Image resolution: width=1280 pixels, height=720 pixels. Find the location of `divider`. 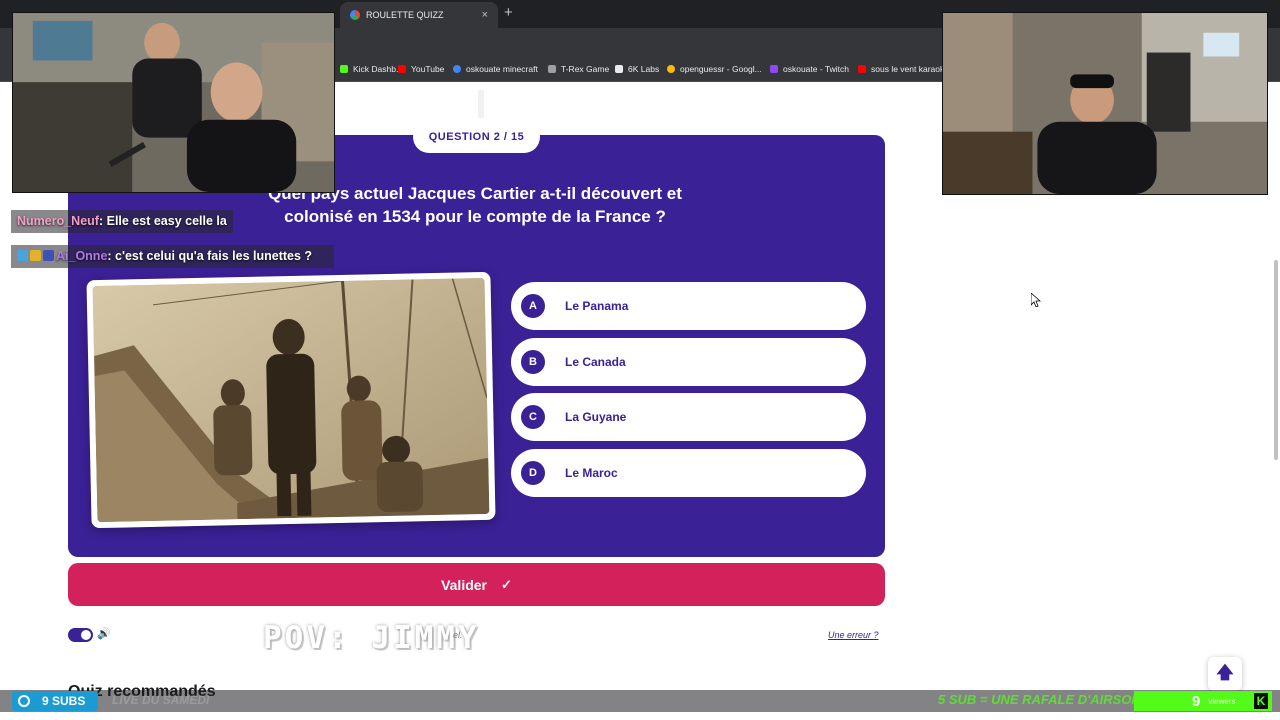

divider is located at coordinates (481, 104).